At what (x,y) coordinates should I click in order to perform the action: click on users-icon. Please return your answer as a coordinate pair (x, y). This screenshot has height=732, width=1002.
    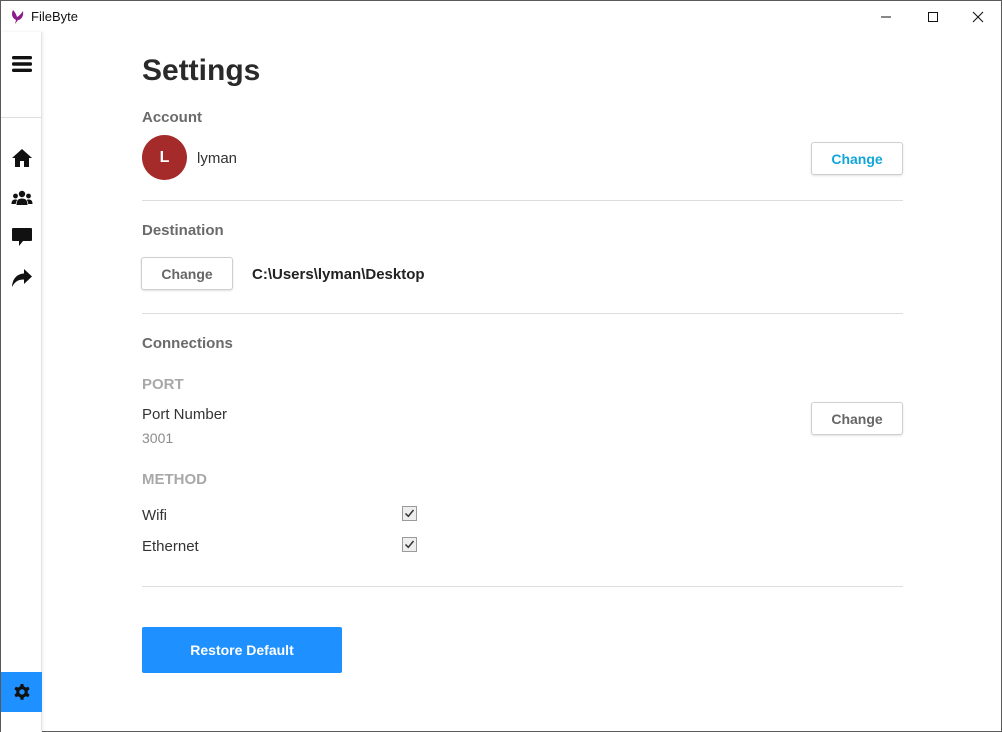
    Looking at the image, I should click on (21, 197).